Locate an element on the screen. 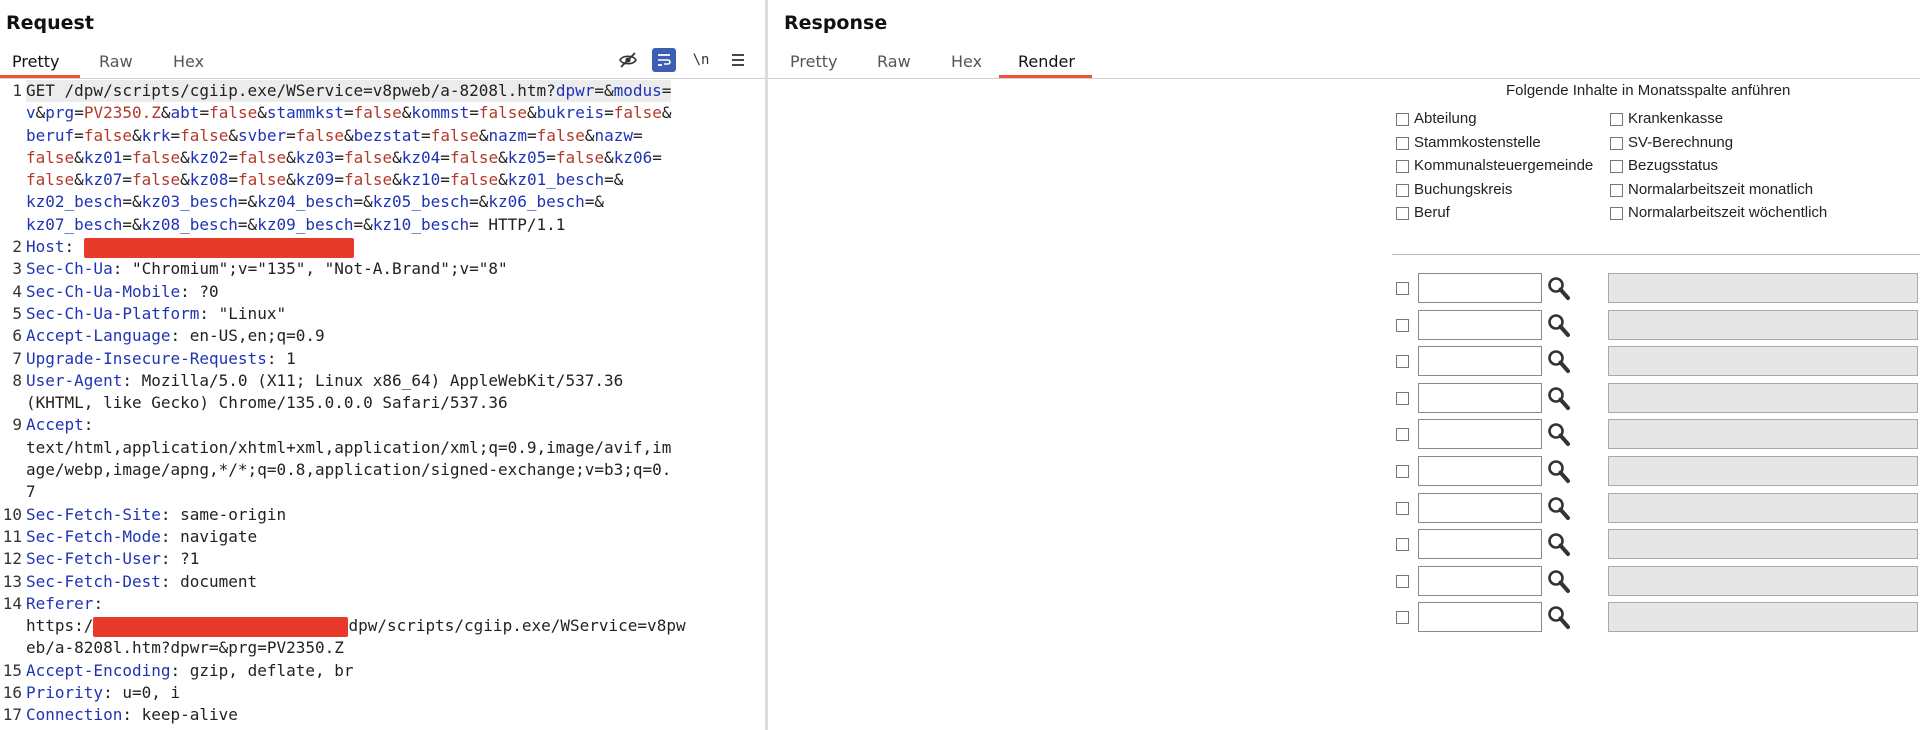 Image resolution: width=1920 pixels, height=730 pixels. option-label: Normalarbeitszeit monatlich is located at coordinates (1721, 189).